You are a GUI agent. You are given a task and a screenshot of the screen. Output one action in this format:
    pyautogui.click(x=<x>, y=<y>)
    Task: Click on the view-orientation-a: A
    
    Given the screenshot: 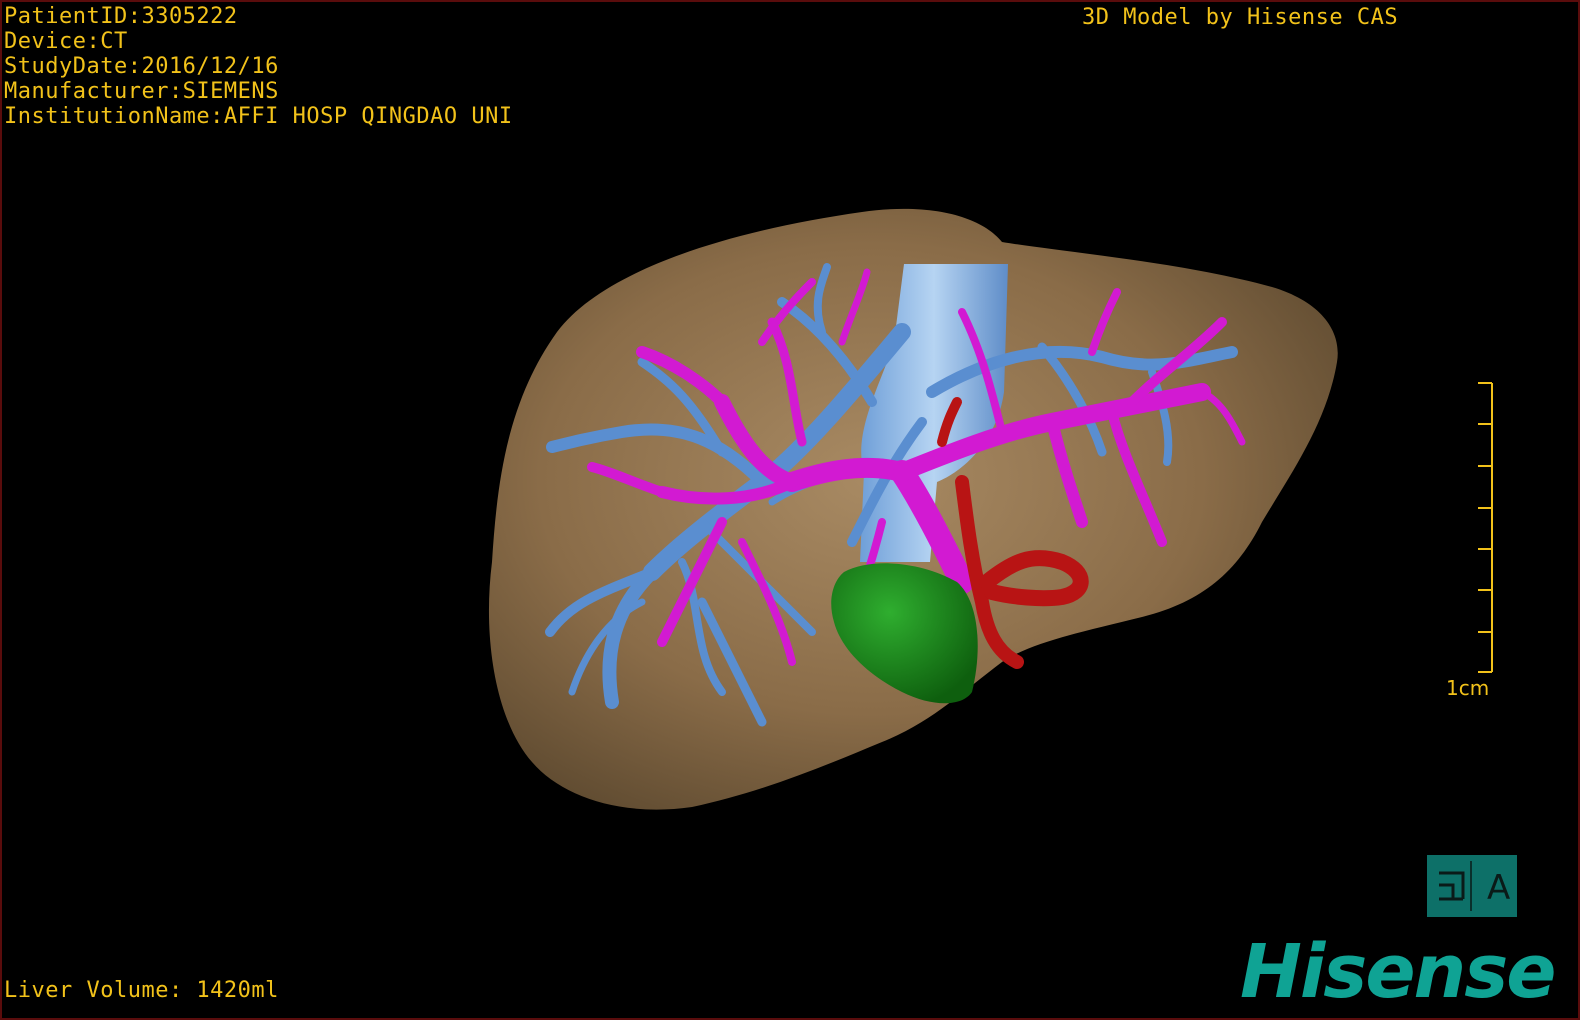 What is the action you would take?
    pyautogui.click(x=1498, y=888)
    